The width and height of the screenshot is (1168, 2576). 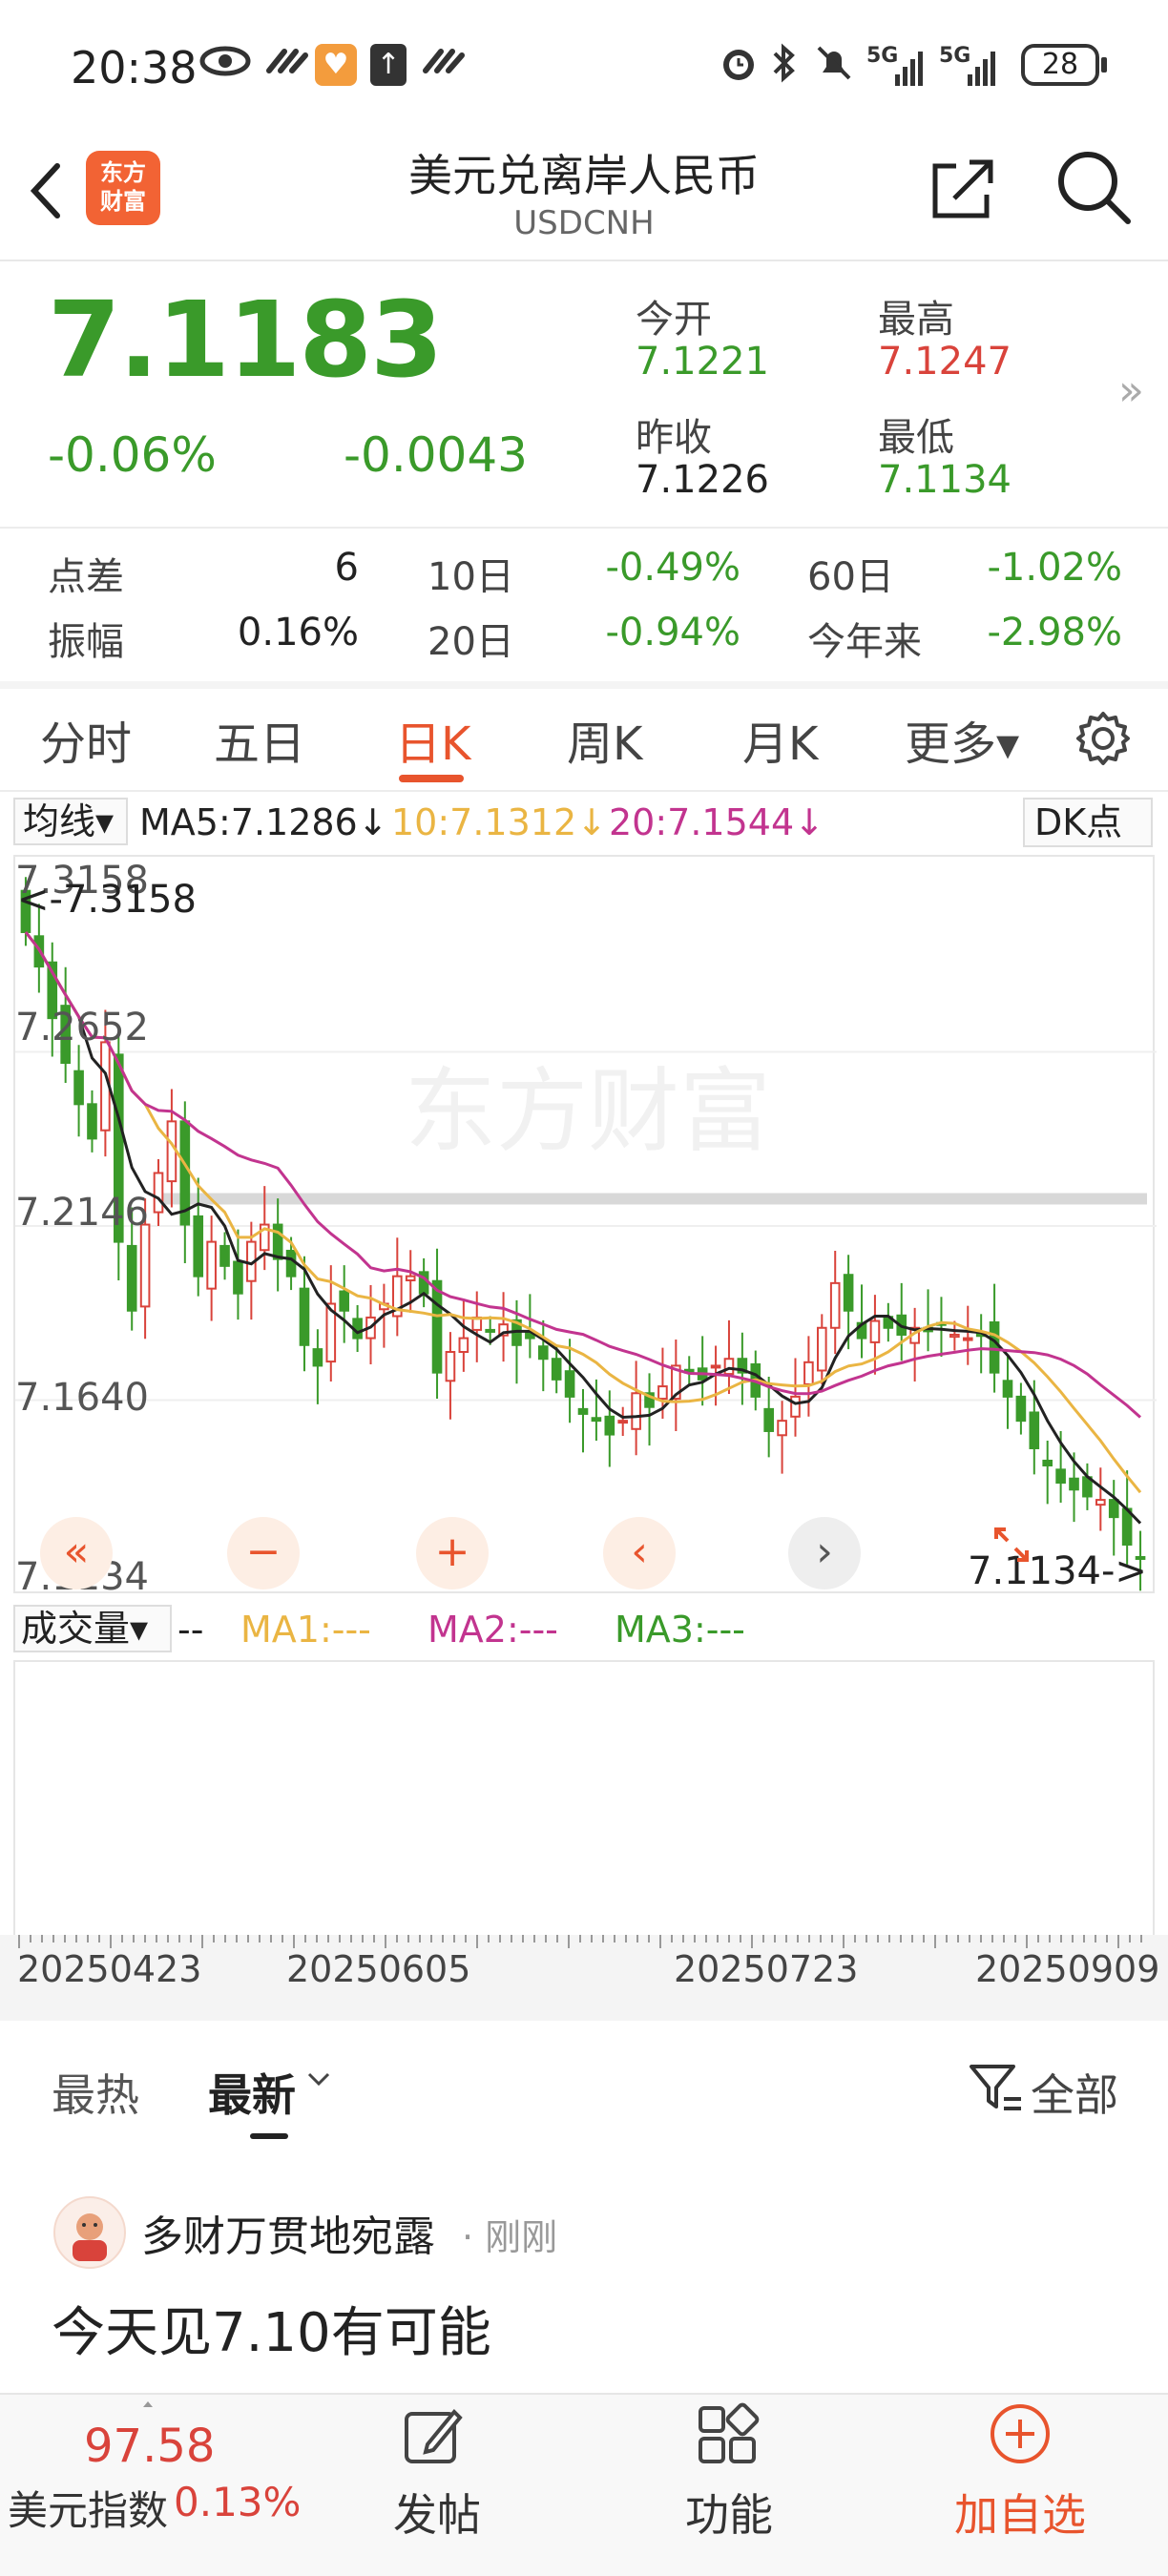 I want to click on dollar-index-value: 97.58, so click(x=149, y=2446).